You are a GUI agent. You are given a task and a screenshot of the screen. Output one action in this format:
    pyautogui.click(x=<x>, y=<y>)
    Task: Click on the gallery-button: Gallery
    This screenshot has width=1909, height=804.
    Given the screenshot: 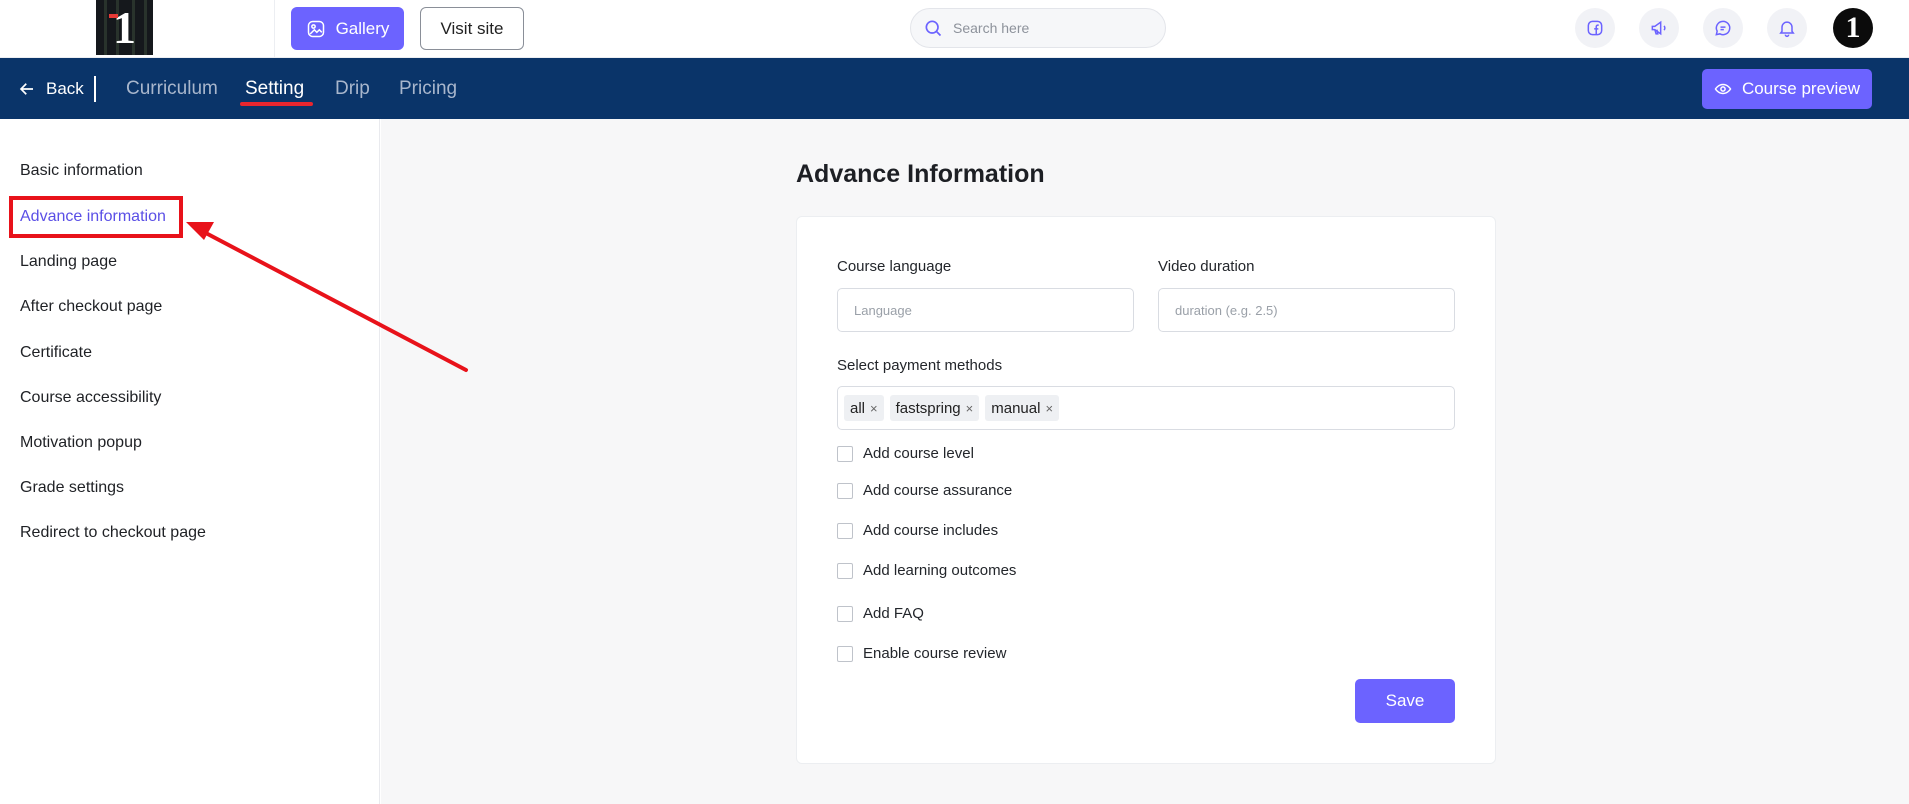 What is the action you would take?
    pyautogui.click(x=347, y=28)
    